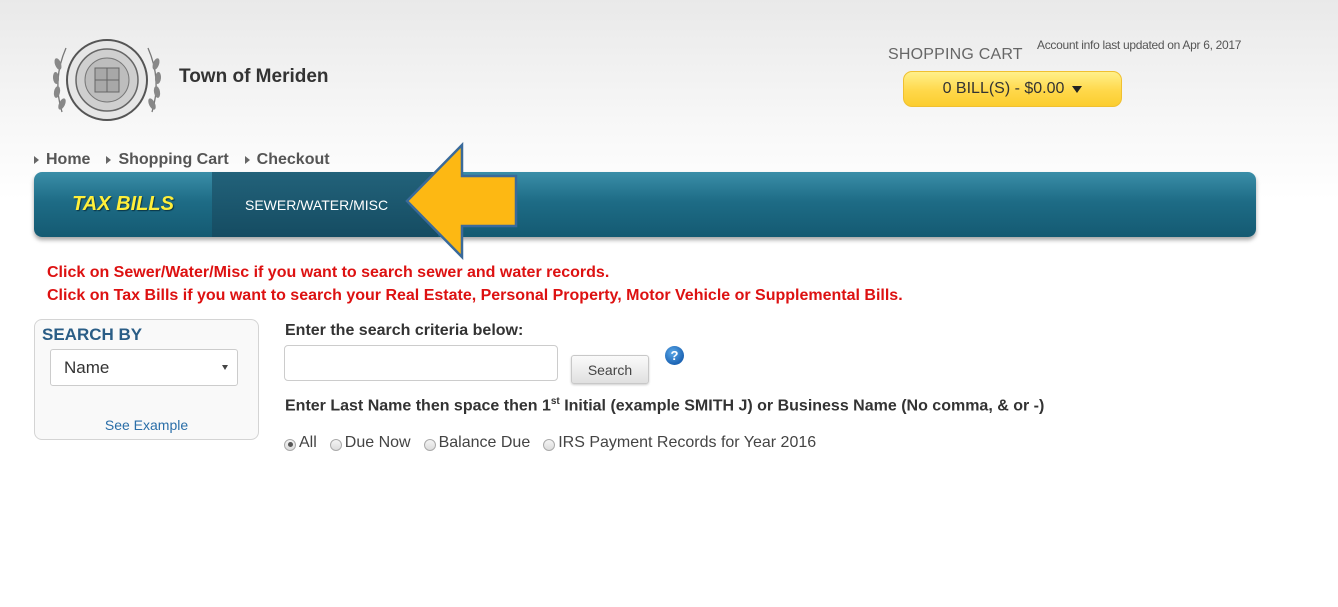  What do you see at coordinates (461, 201) in the screenshot?
I see `pointer-arrow-annotation` at bounding box center [461, 201].